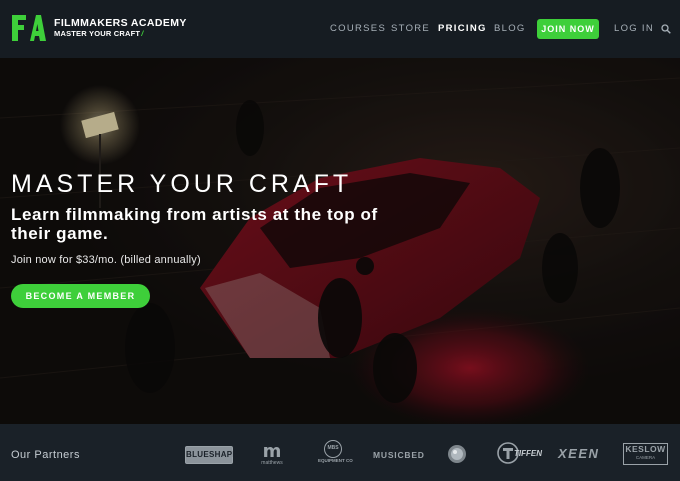  What do you see at coordinates (358, 28) in the screenshot?
I see `nav-courses-link: COURSES` at bounding box center [358, 28].